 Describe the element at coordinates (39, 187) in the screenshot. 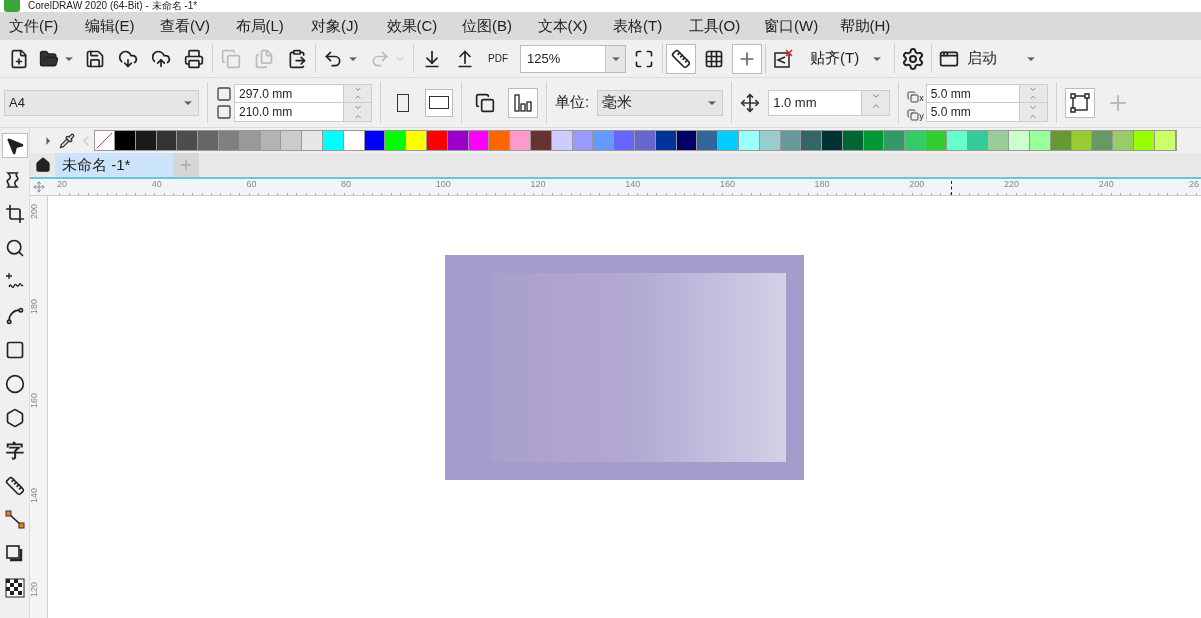

I see `ruler-origin-icon` at that location.